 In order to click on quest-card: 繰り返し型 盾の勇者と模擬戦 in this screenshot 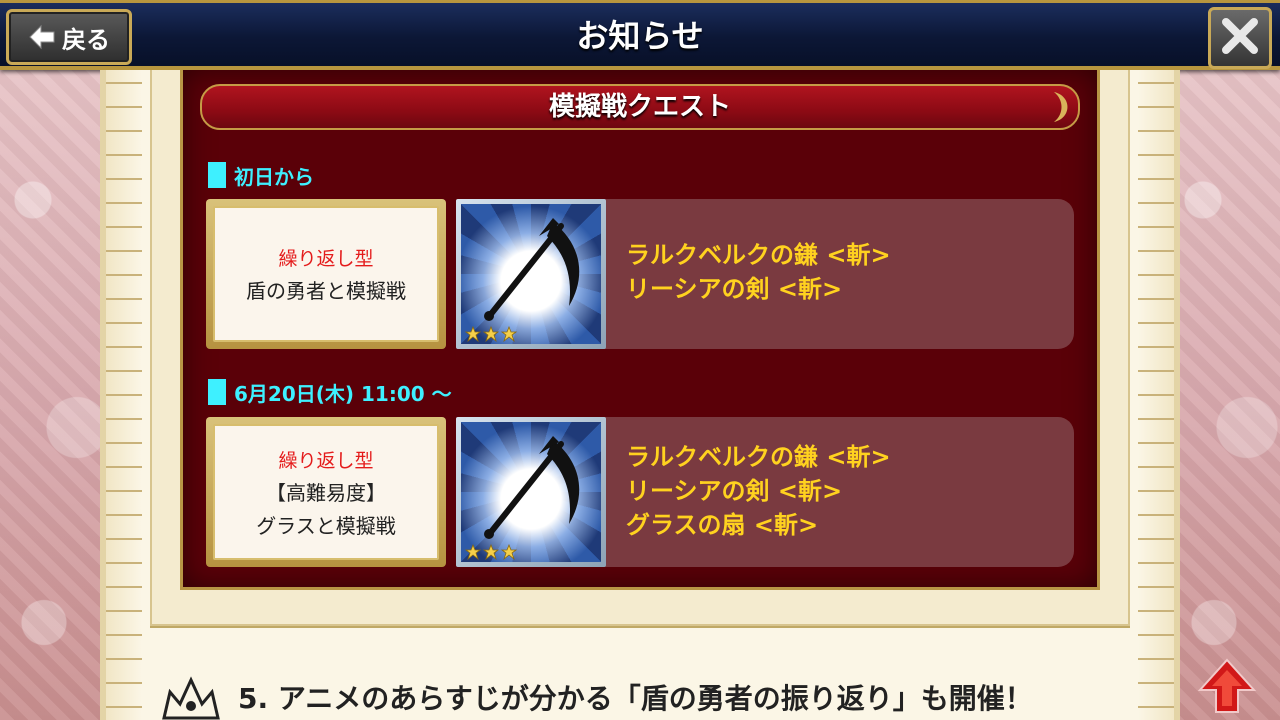, I will do `click(326, 274)`.